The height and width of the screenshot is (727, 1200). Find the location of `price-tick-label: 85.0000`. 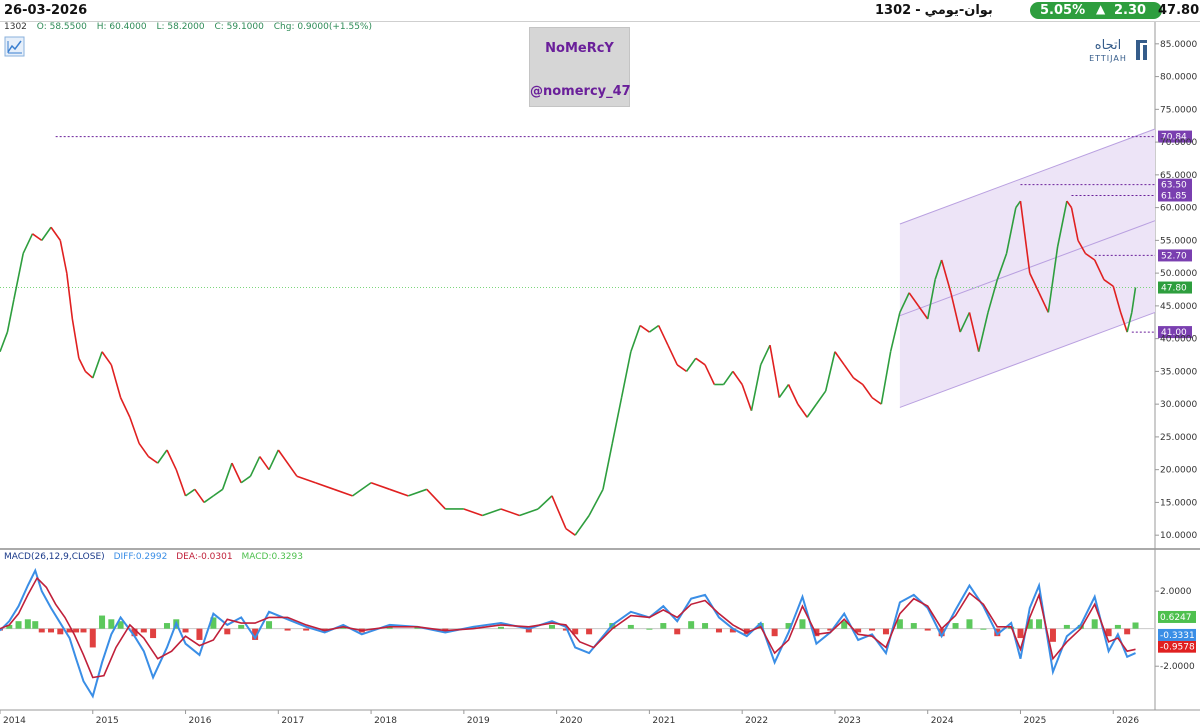

price-tick-label: 85.0000 is located at coordinates (1178, 45).